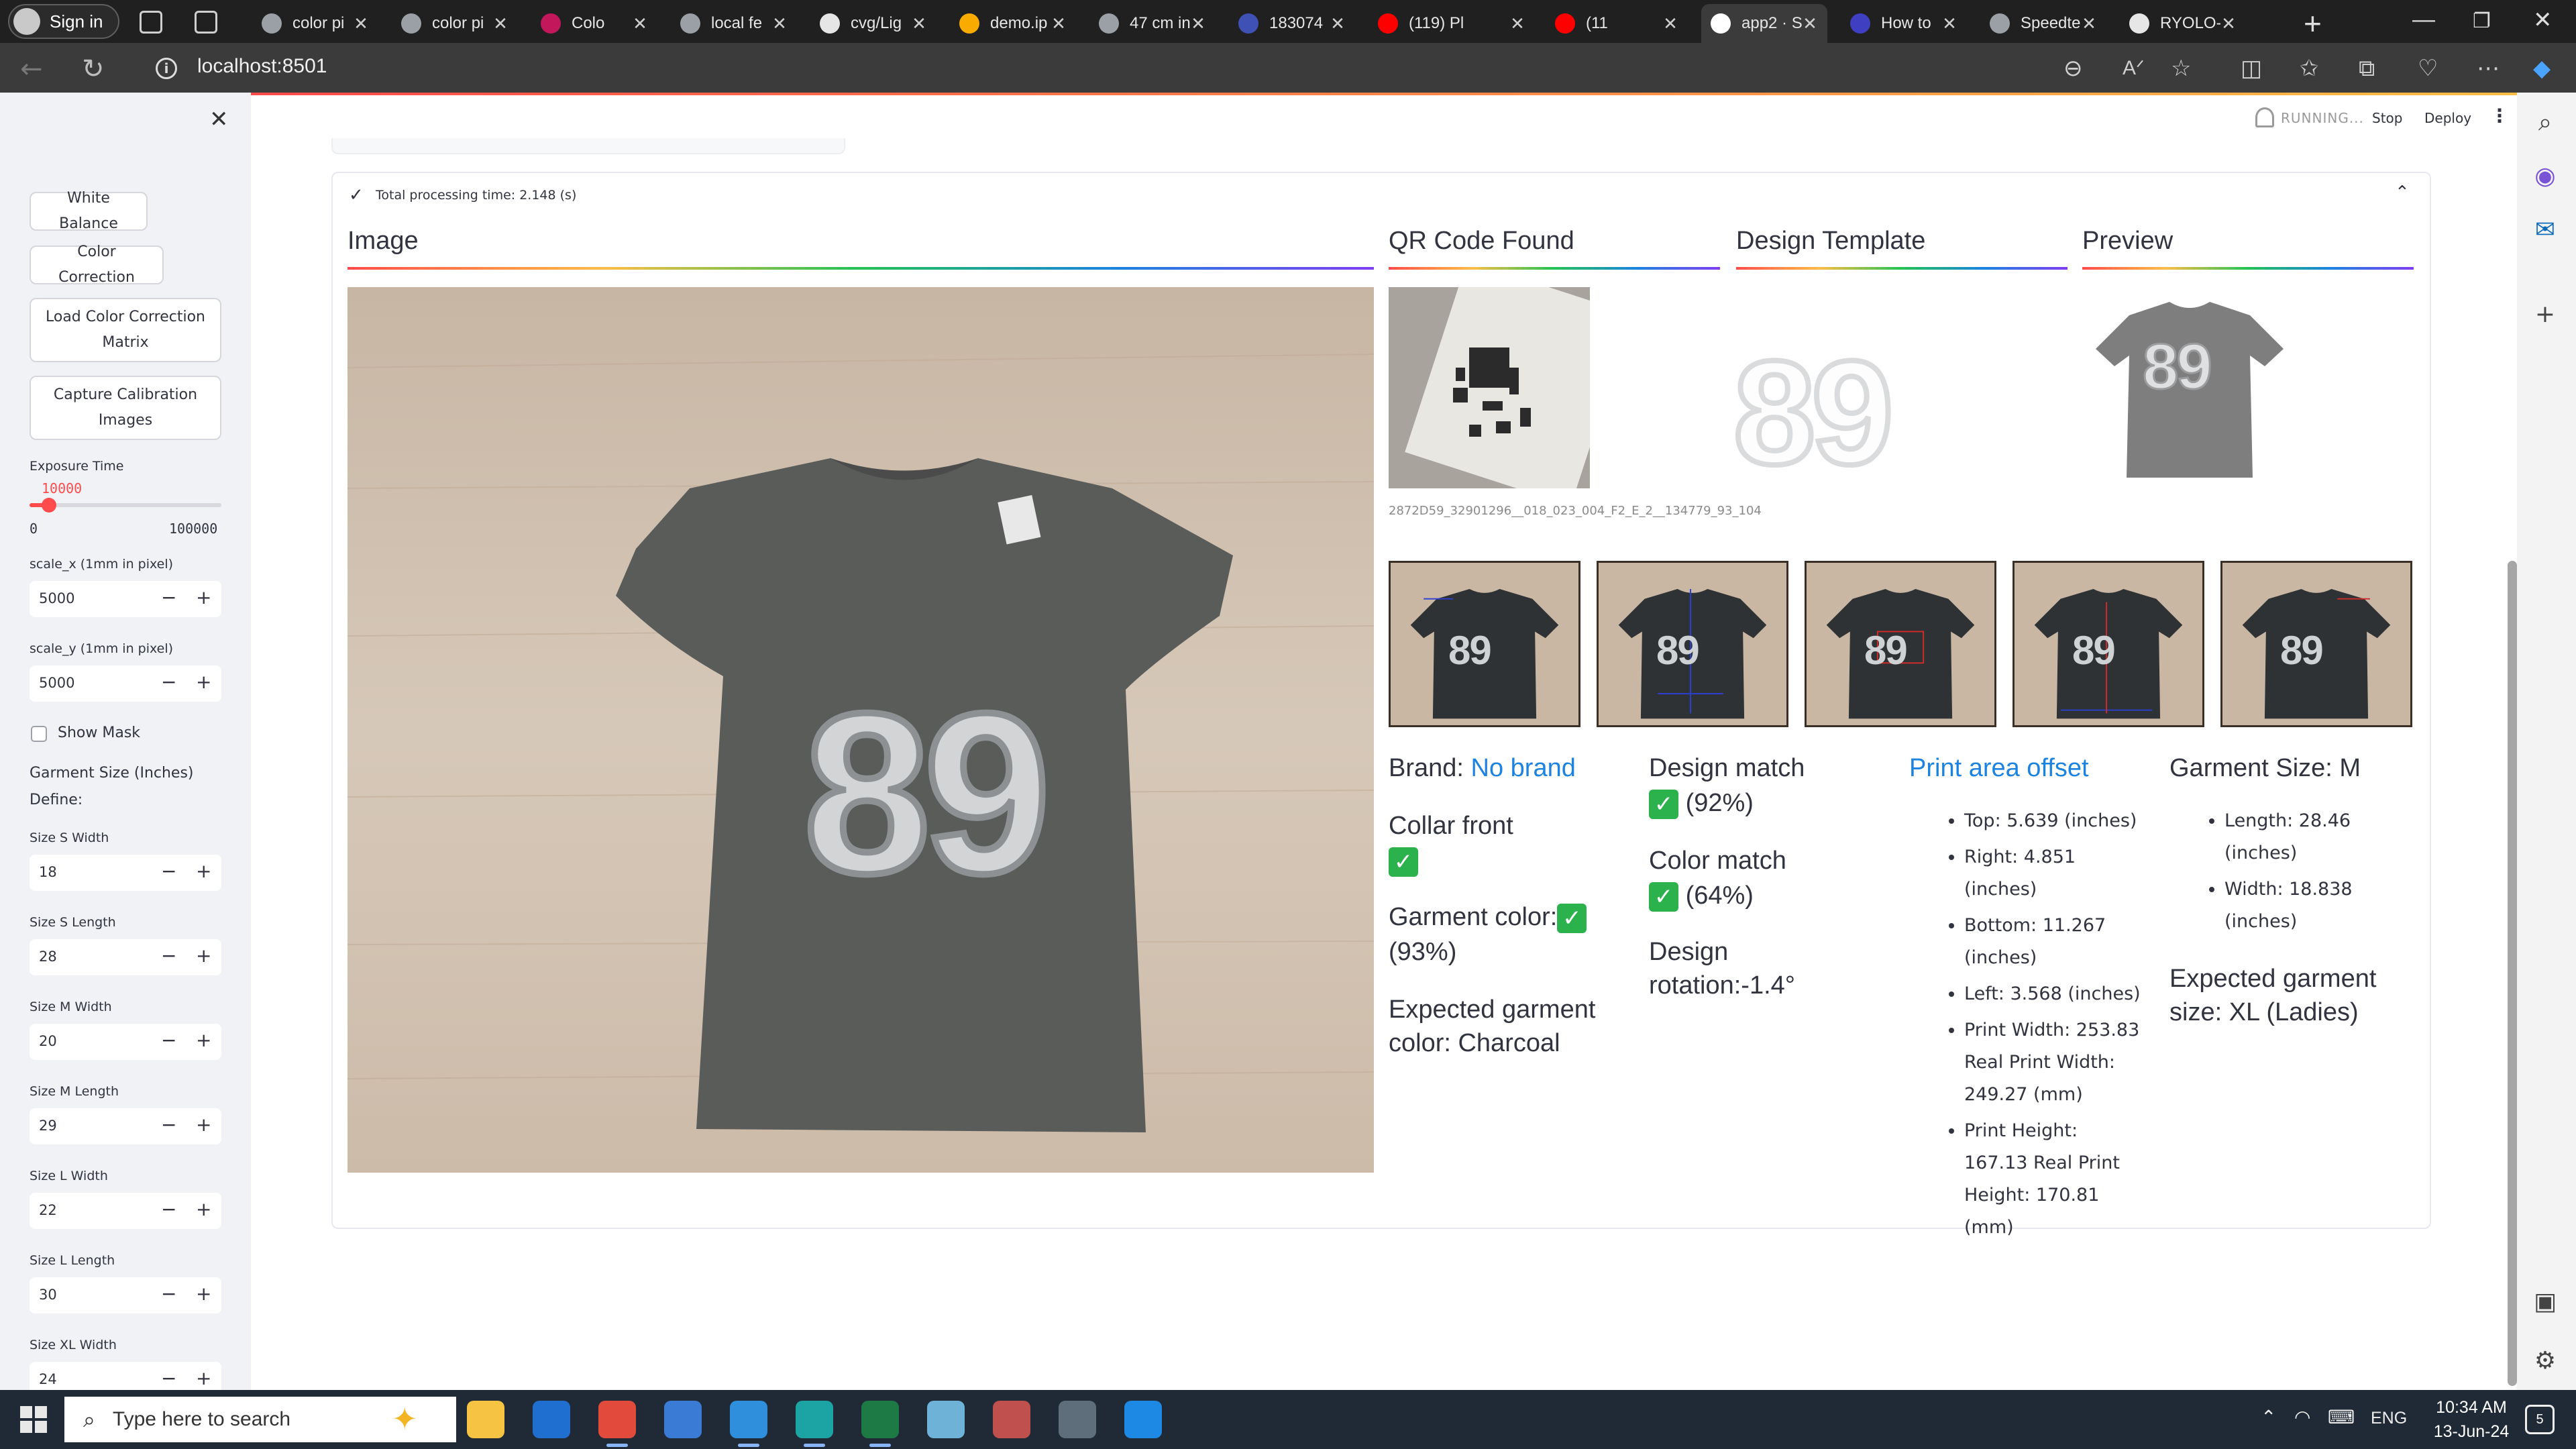 This screenshot has width=2576, height=1449. I want to click on browser-tab: 183074 ✕, so click(1292, 23).